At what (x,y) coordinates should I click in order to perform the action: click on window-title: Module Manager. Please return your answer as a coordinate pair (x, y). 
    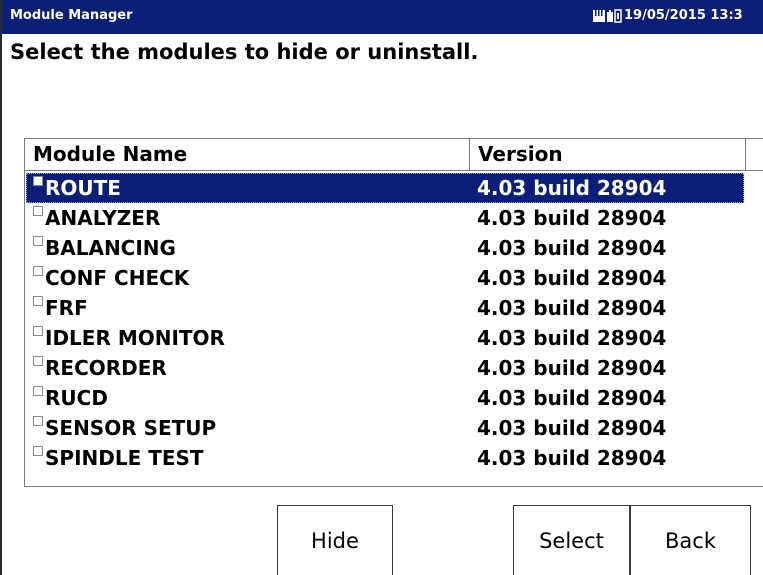
    Looking at the image, I should click on (71, 15).